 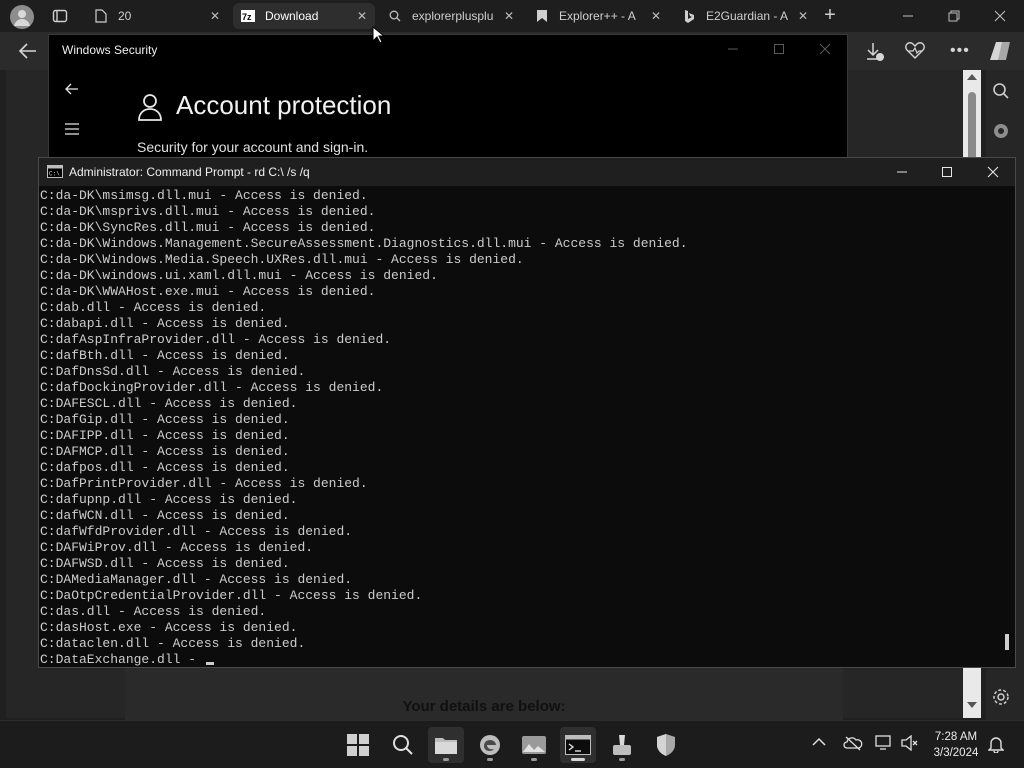 What do you see at coordinates (60, 16) in the screenshot?
I see `tab-actions-icon` at bounding box center [60, 16].